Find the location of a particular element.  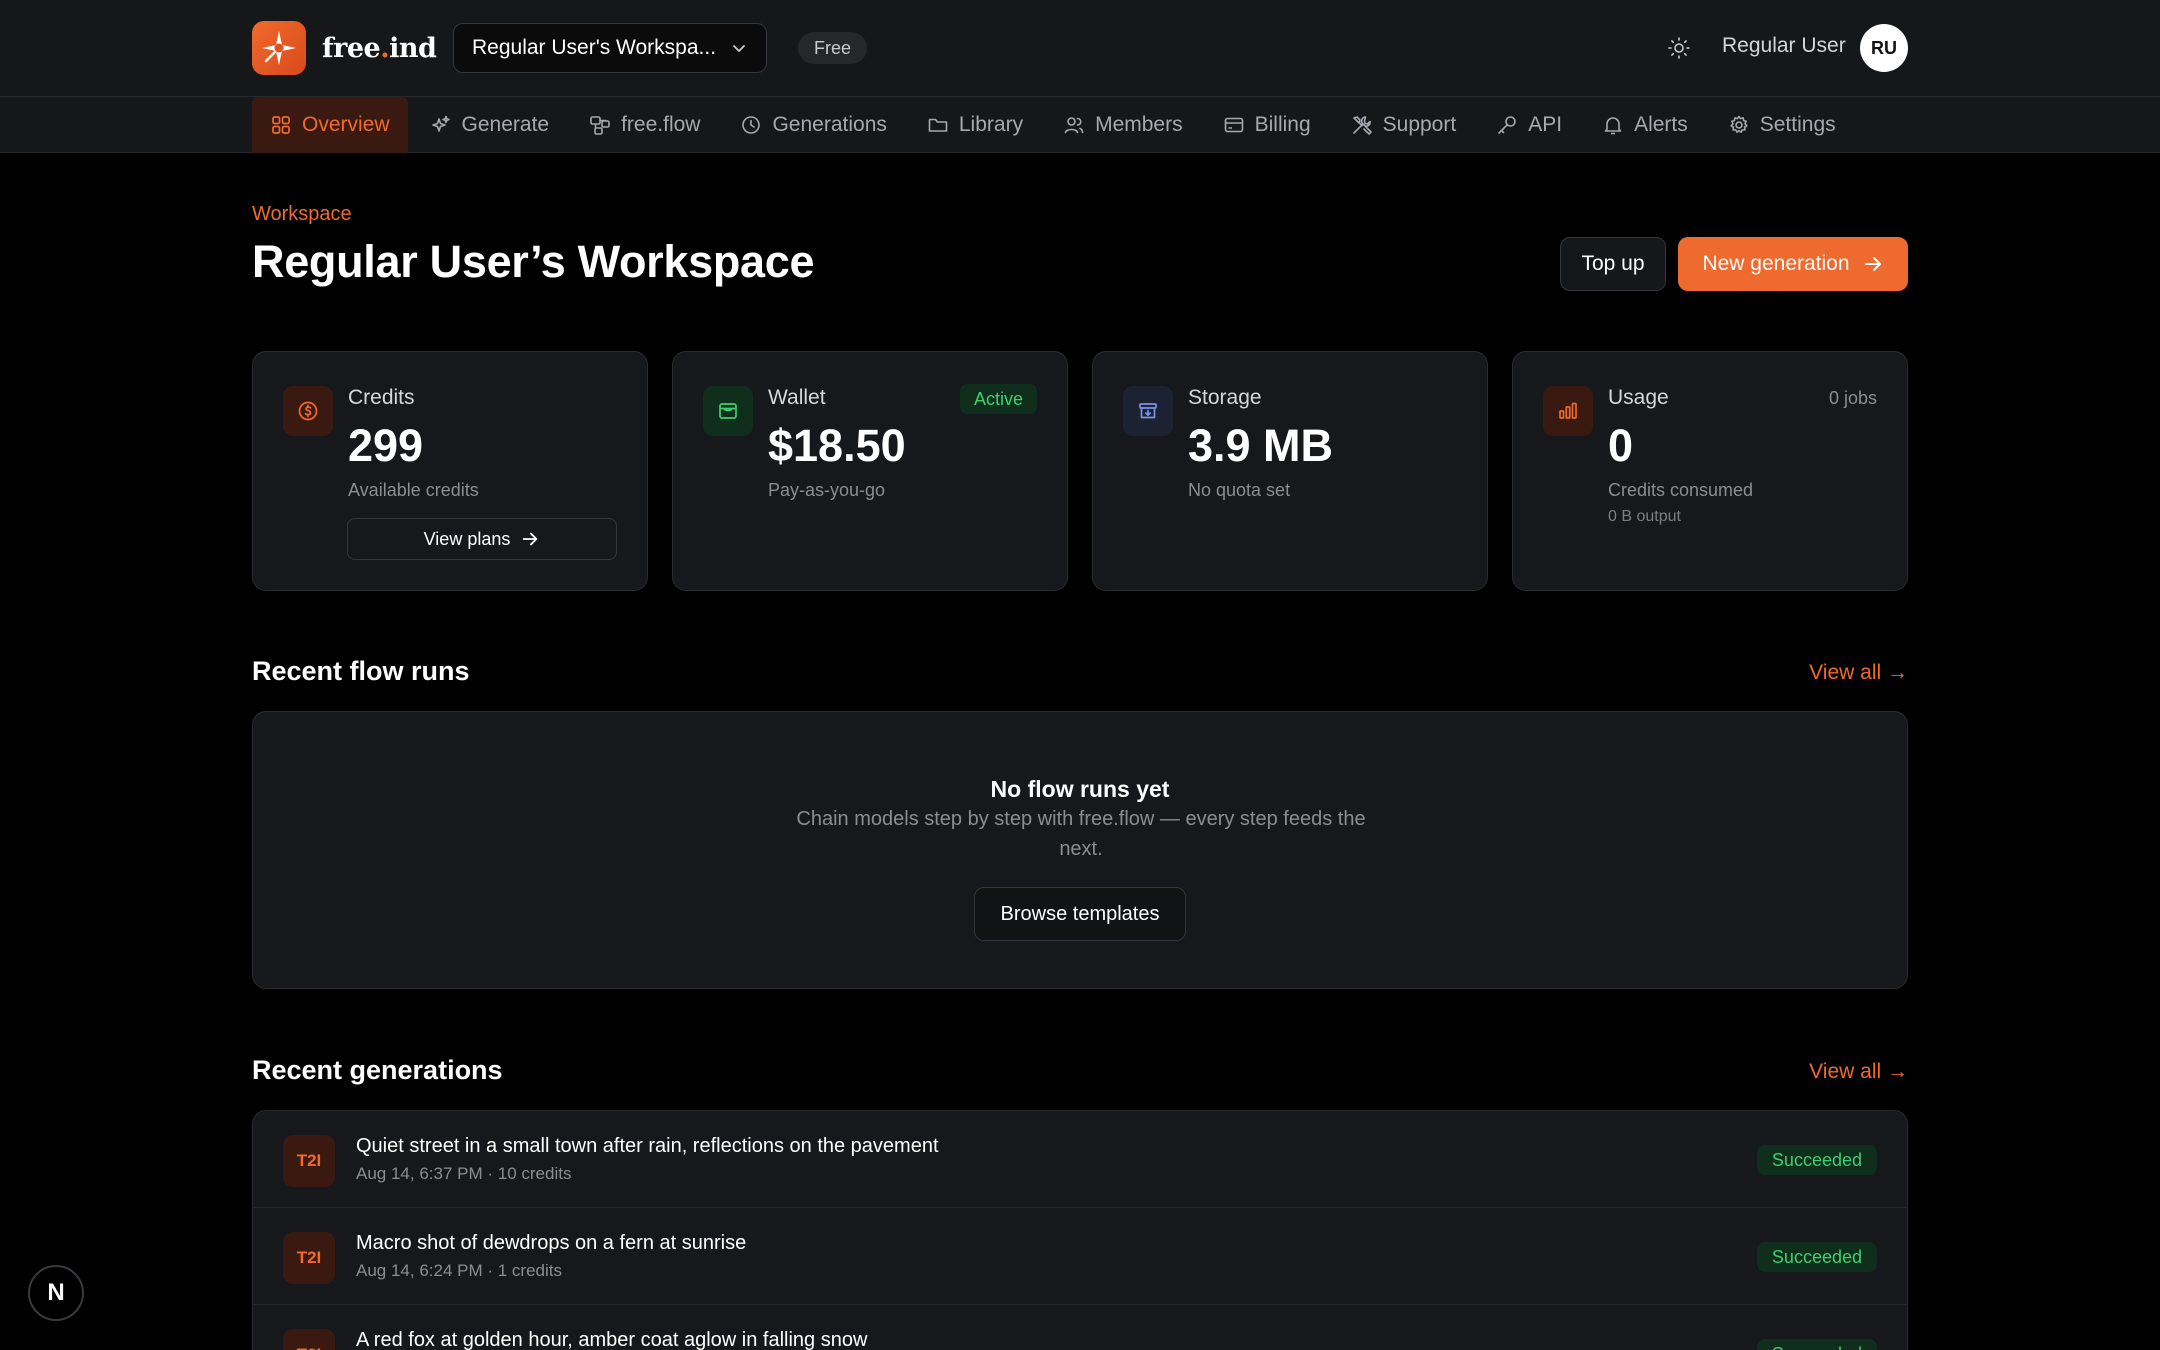

brand-name: free.ind is located at coordinates (379, 48).